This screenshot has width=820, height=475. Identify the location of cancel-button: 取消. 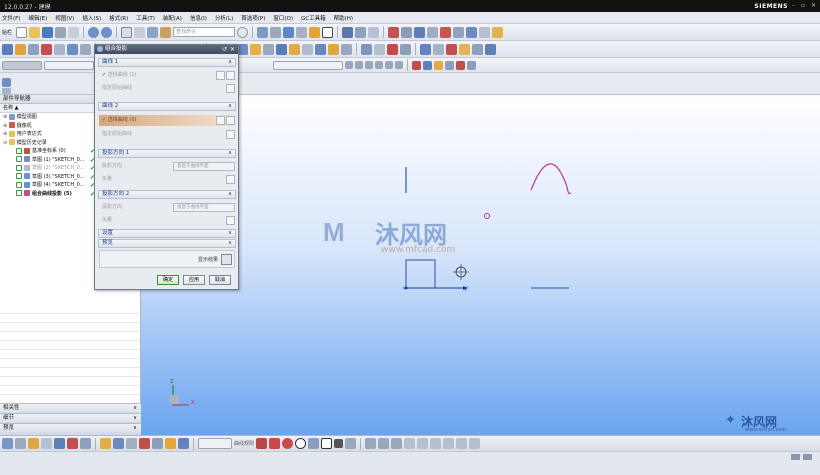
(220, 280).